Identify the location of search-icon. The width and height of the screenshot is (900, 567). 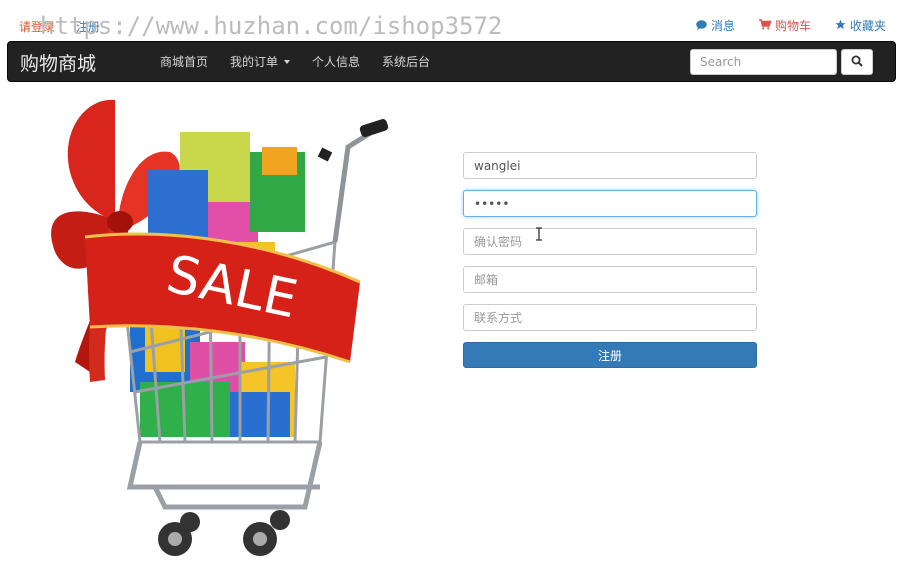
(857, 62).